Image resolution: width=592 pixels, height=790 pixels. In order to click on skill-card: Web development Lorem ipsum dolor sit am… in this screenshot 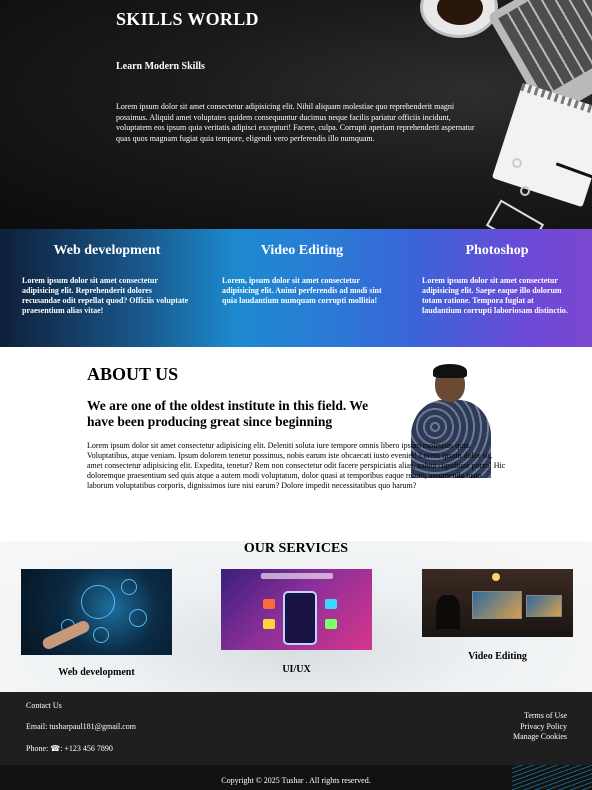, I will do `click(107, 272)`.